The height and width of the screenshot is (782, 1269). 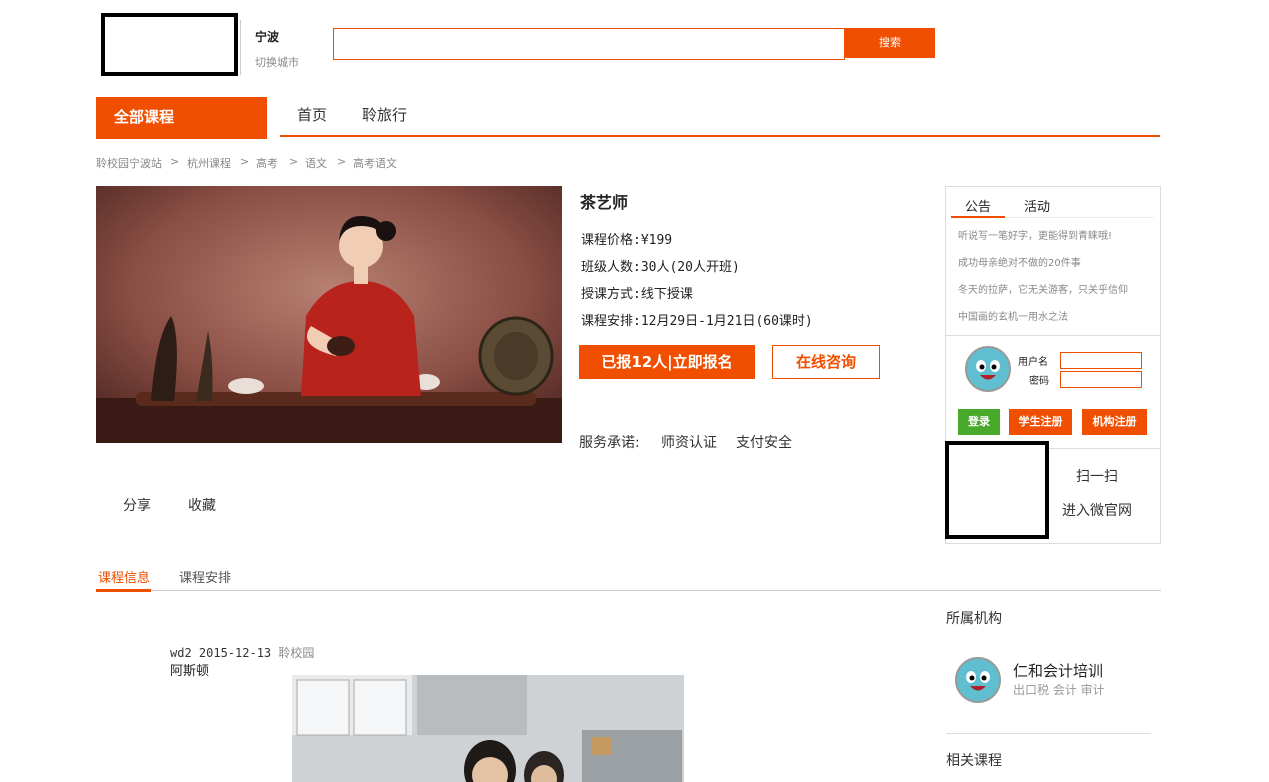 I want to click on news-item: 中国画的玄机一用水之法, so click(x=1013, y=315).